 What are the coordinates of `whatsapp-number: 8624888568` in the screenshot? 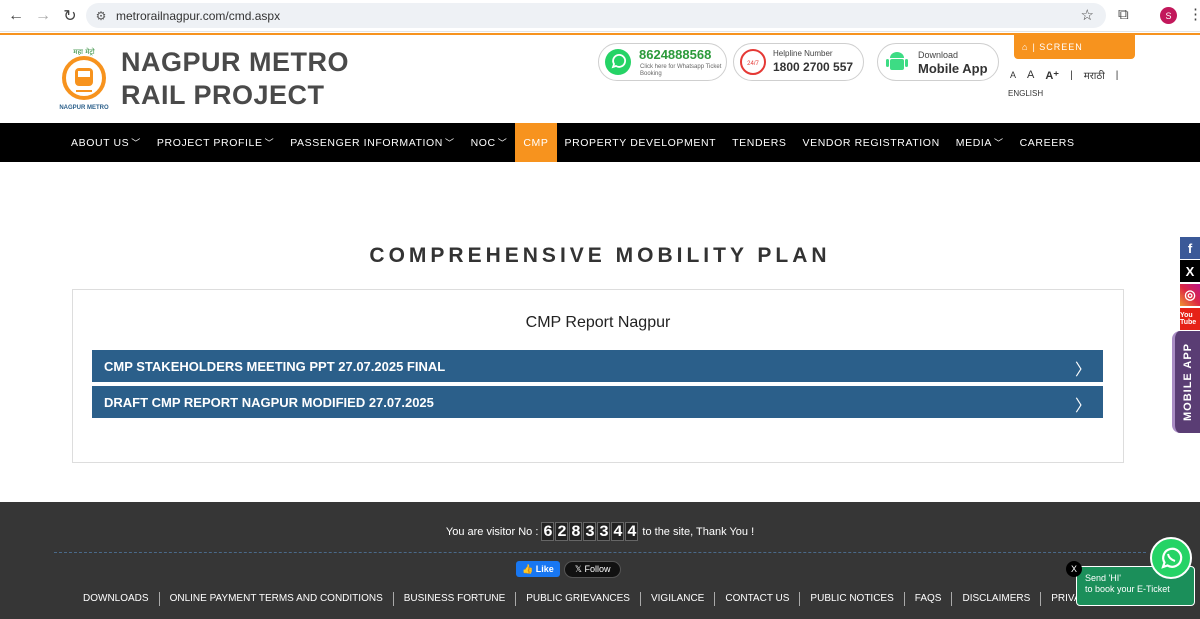 It's located at (675, 54).